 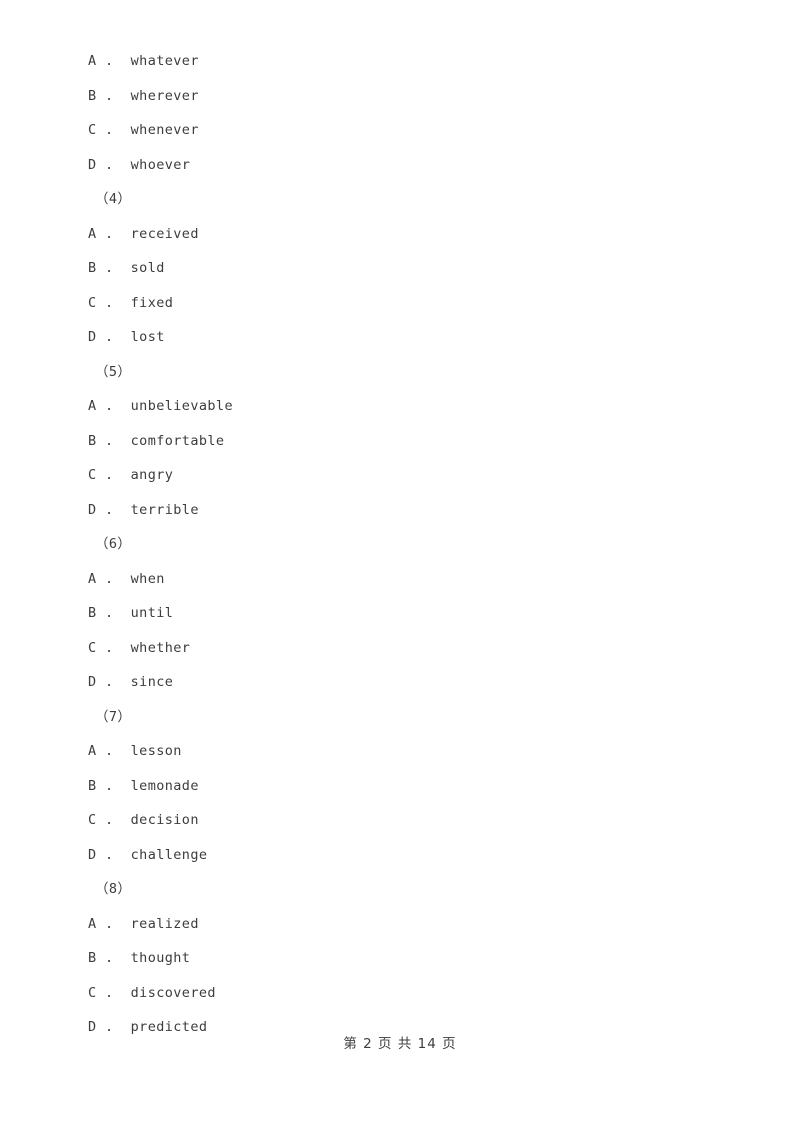 I want to click on option-line: A . unbelievable, so click(x=160, y=406).